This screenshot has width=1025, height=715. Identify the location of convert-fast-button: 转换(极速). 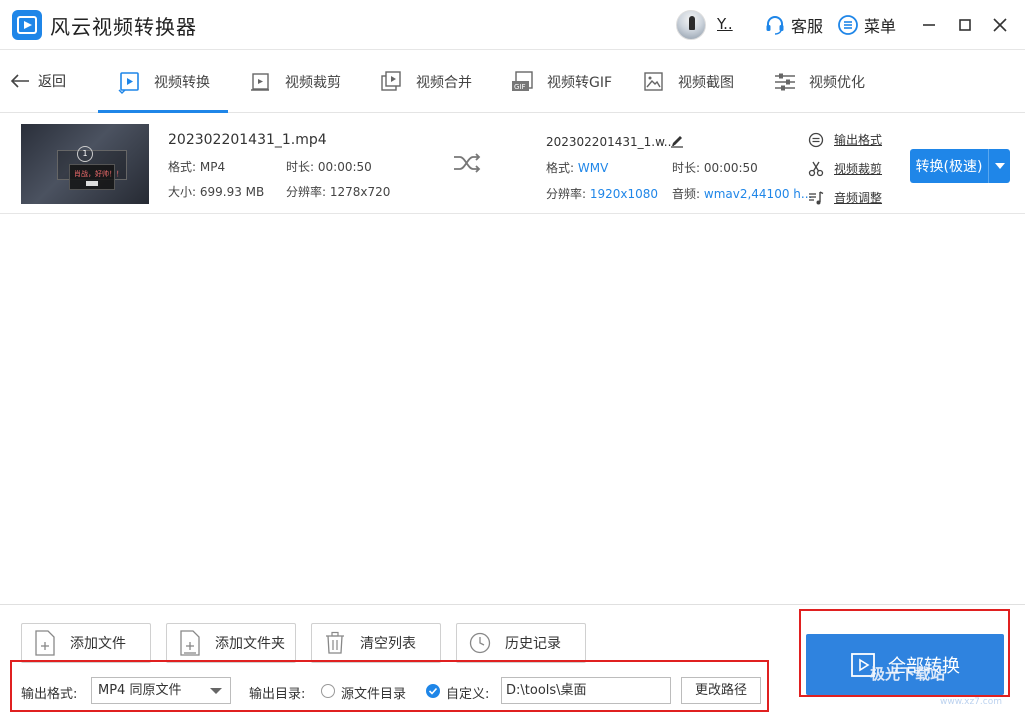
(960, 166).